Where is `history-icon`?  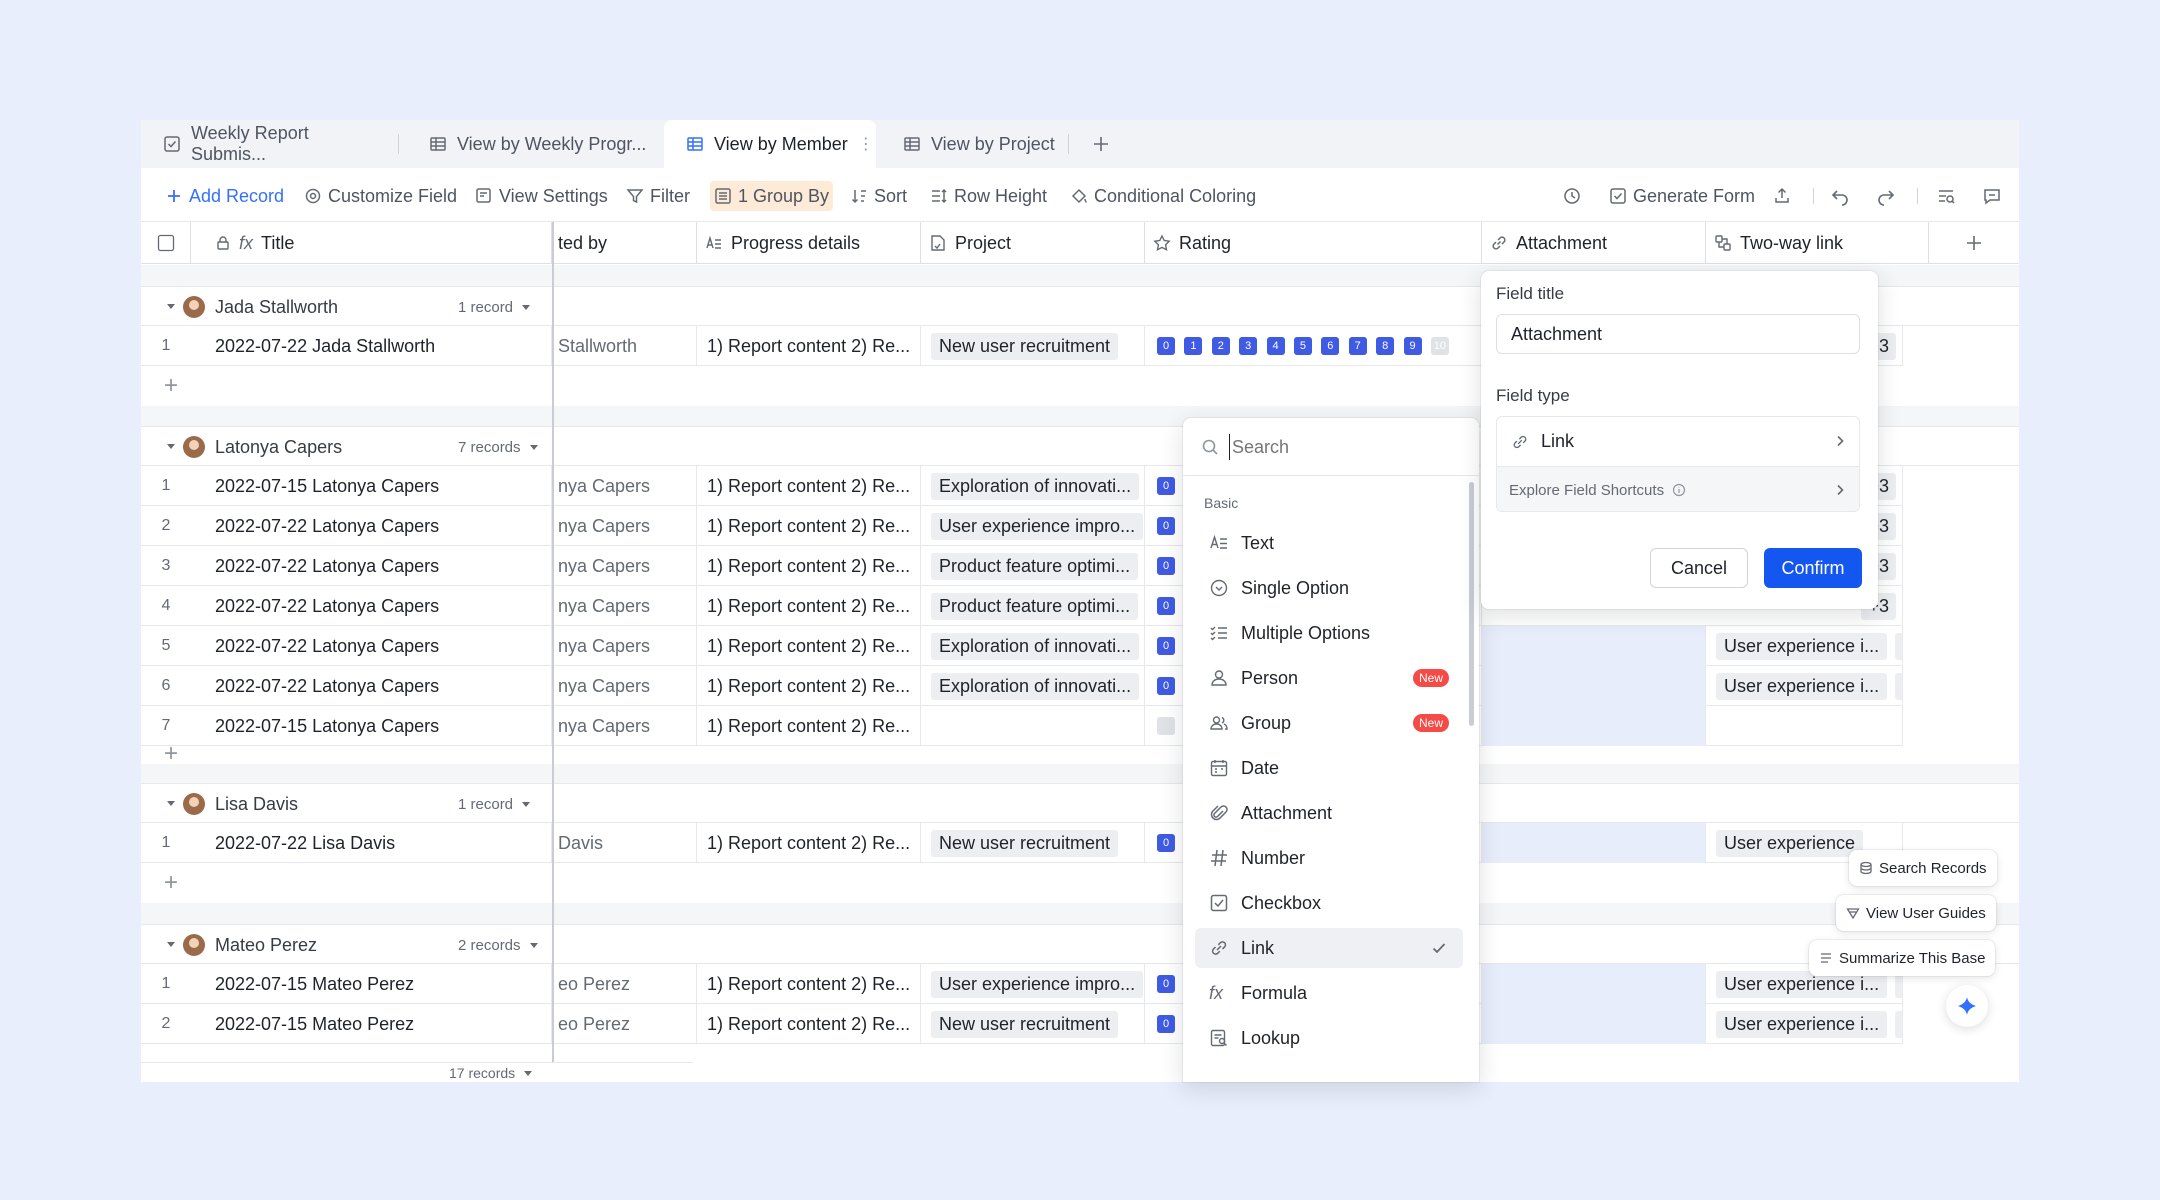
history-icon is located at coordinates (1572, 196).